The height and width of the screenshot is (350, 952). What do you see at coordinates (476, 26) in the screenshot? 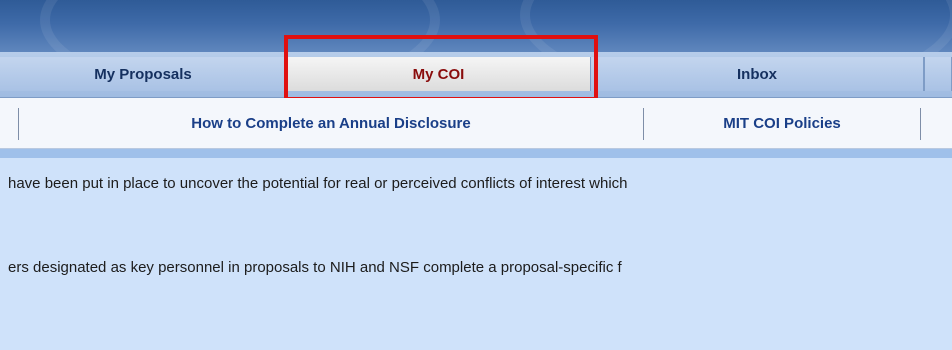
I see `header-banner` at bounding box center [476, 26].